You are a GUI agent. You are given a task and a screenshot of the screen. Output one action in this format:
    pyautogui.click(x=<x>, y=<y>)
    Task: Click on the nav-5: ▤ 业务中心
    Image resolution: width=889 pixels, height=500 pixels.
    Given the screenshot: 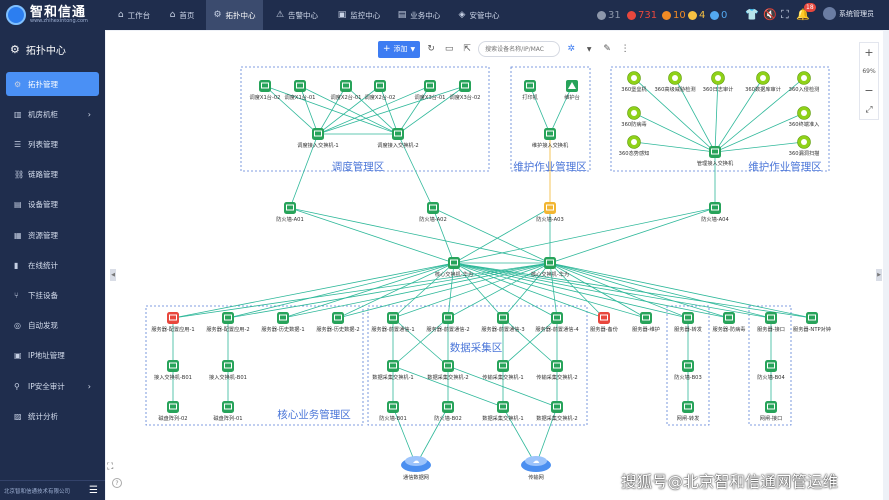 What is the action you would take?
    pyautogui.click(x=419, y=15)
    